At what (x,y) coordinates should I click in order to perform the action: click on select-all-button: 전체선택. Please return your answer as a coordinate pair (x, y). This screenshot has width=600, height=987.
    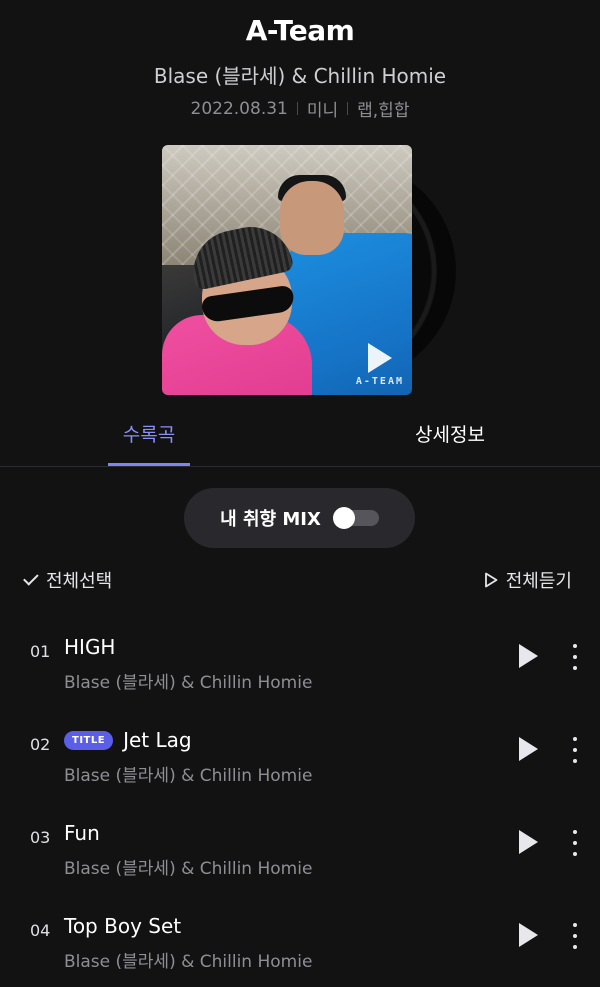
    Looking at the image, I should click on (68, 580).